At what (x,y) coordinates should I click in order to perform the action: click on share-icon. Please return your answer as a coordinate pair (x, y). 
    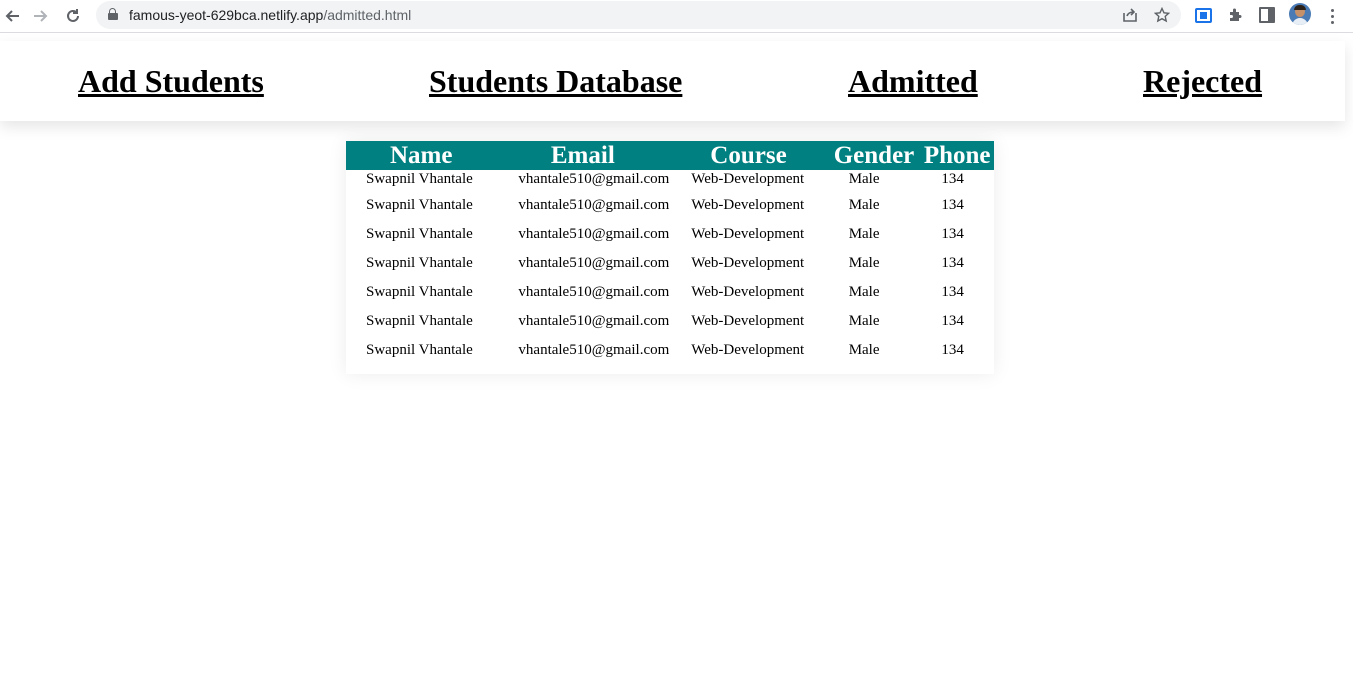
    Looking at the image, I should click on (1130, 15).